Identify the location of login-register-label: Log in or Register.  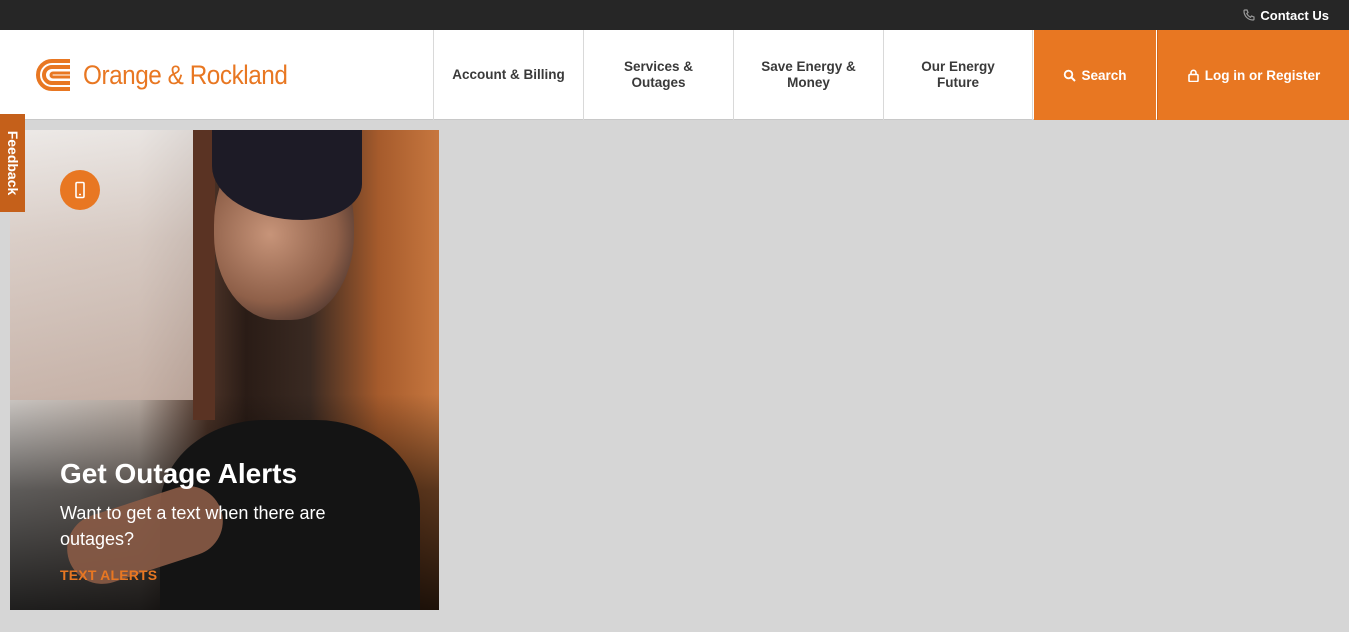
(1262, 75).